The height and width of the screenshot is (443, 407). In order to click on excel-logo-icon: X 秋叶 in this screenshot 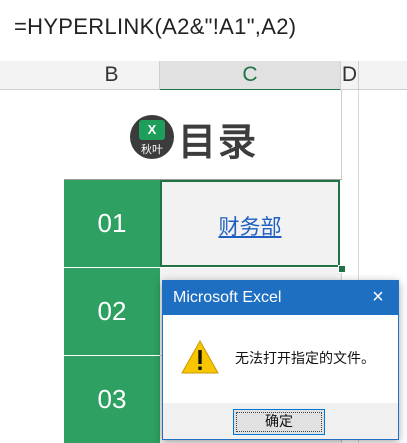, I will do `click(152, 137)`.